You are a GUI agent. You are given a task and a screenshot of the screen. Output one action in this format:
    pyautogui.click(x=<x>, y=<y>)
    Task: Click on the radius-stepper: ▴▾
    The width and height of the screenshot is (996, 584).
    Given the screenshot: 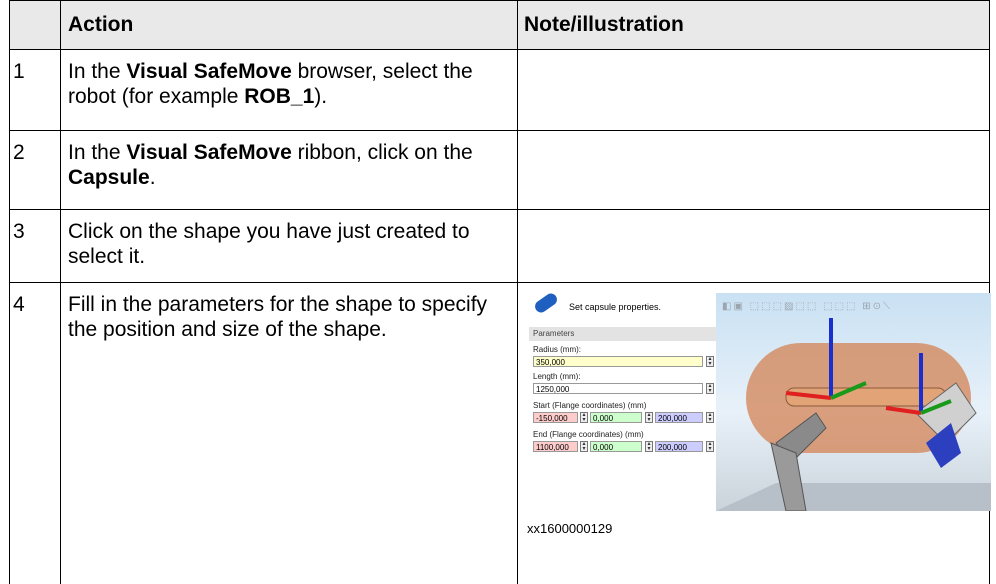 What is the action you would take?
    pyautogui.click(x=710, y=361)
    